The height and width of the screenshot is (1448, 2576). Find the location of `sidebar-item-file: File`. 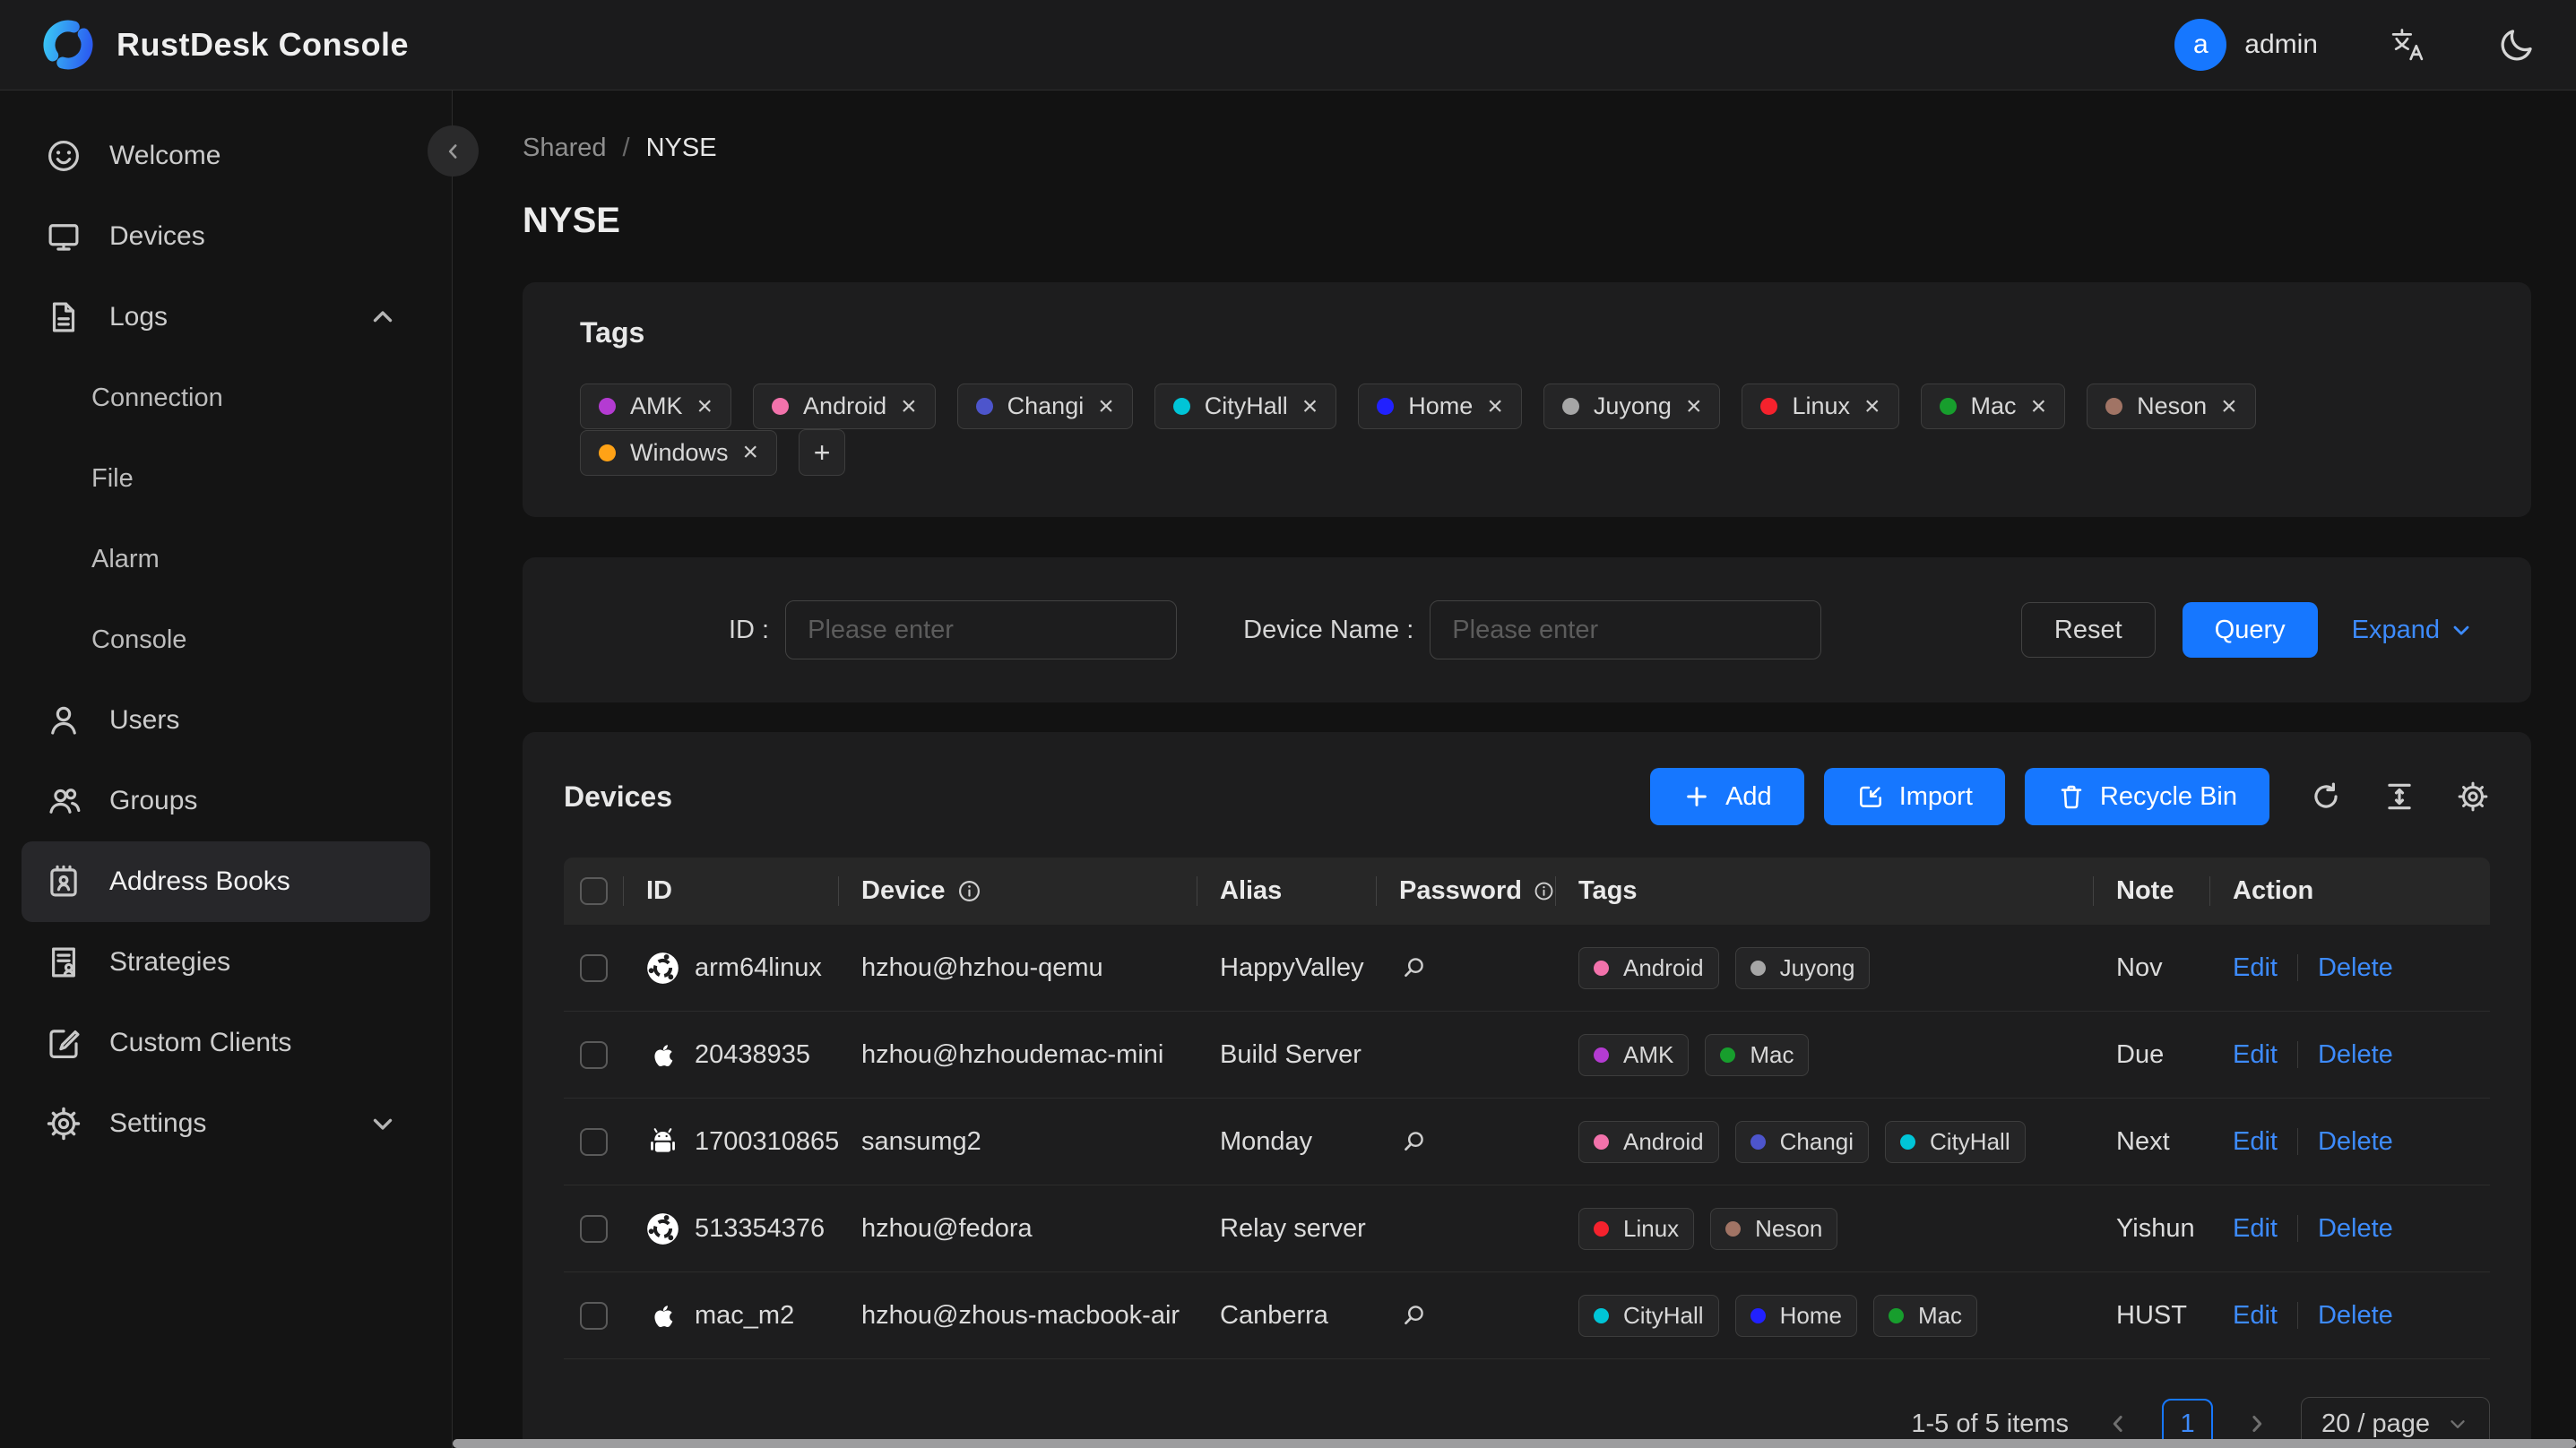

sidebar-item-file: File is located at coordinates (226, 478).